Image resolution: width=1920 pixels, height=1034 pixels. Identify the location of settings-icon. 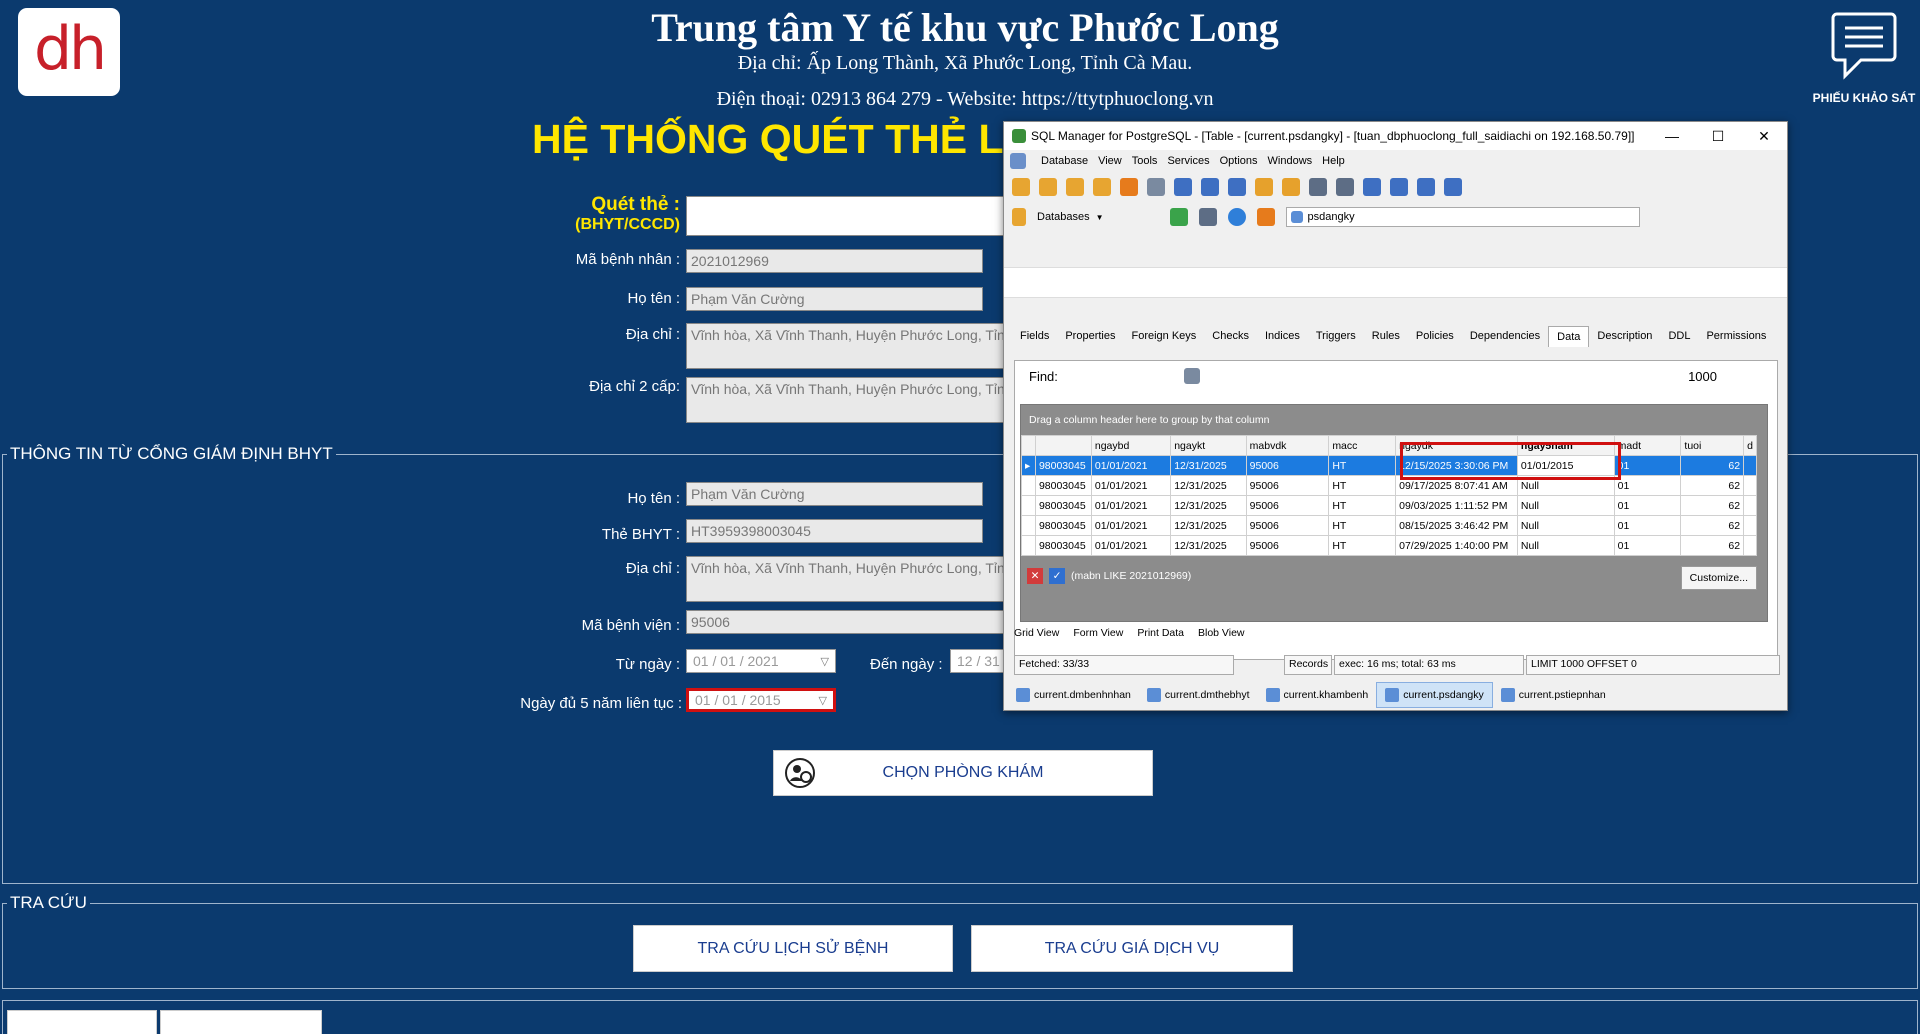
(1265, 217).